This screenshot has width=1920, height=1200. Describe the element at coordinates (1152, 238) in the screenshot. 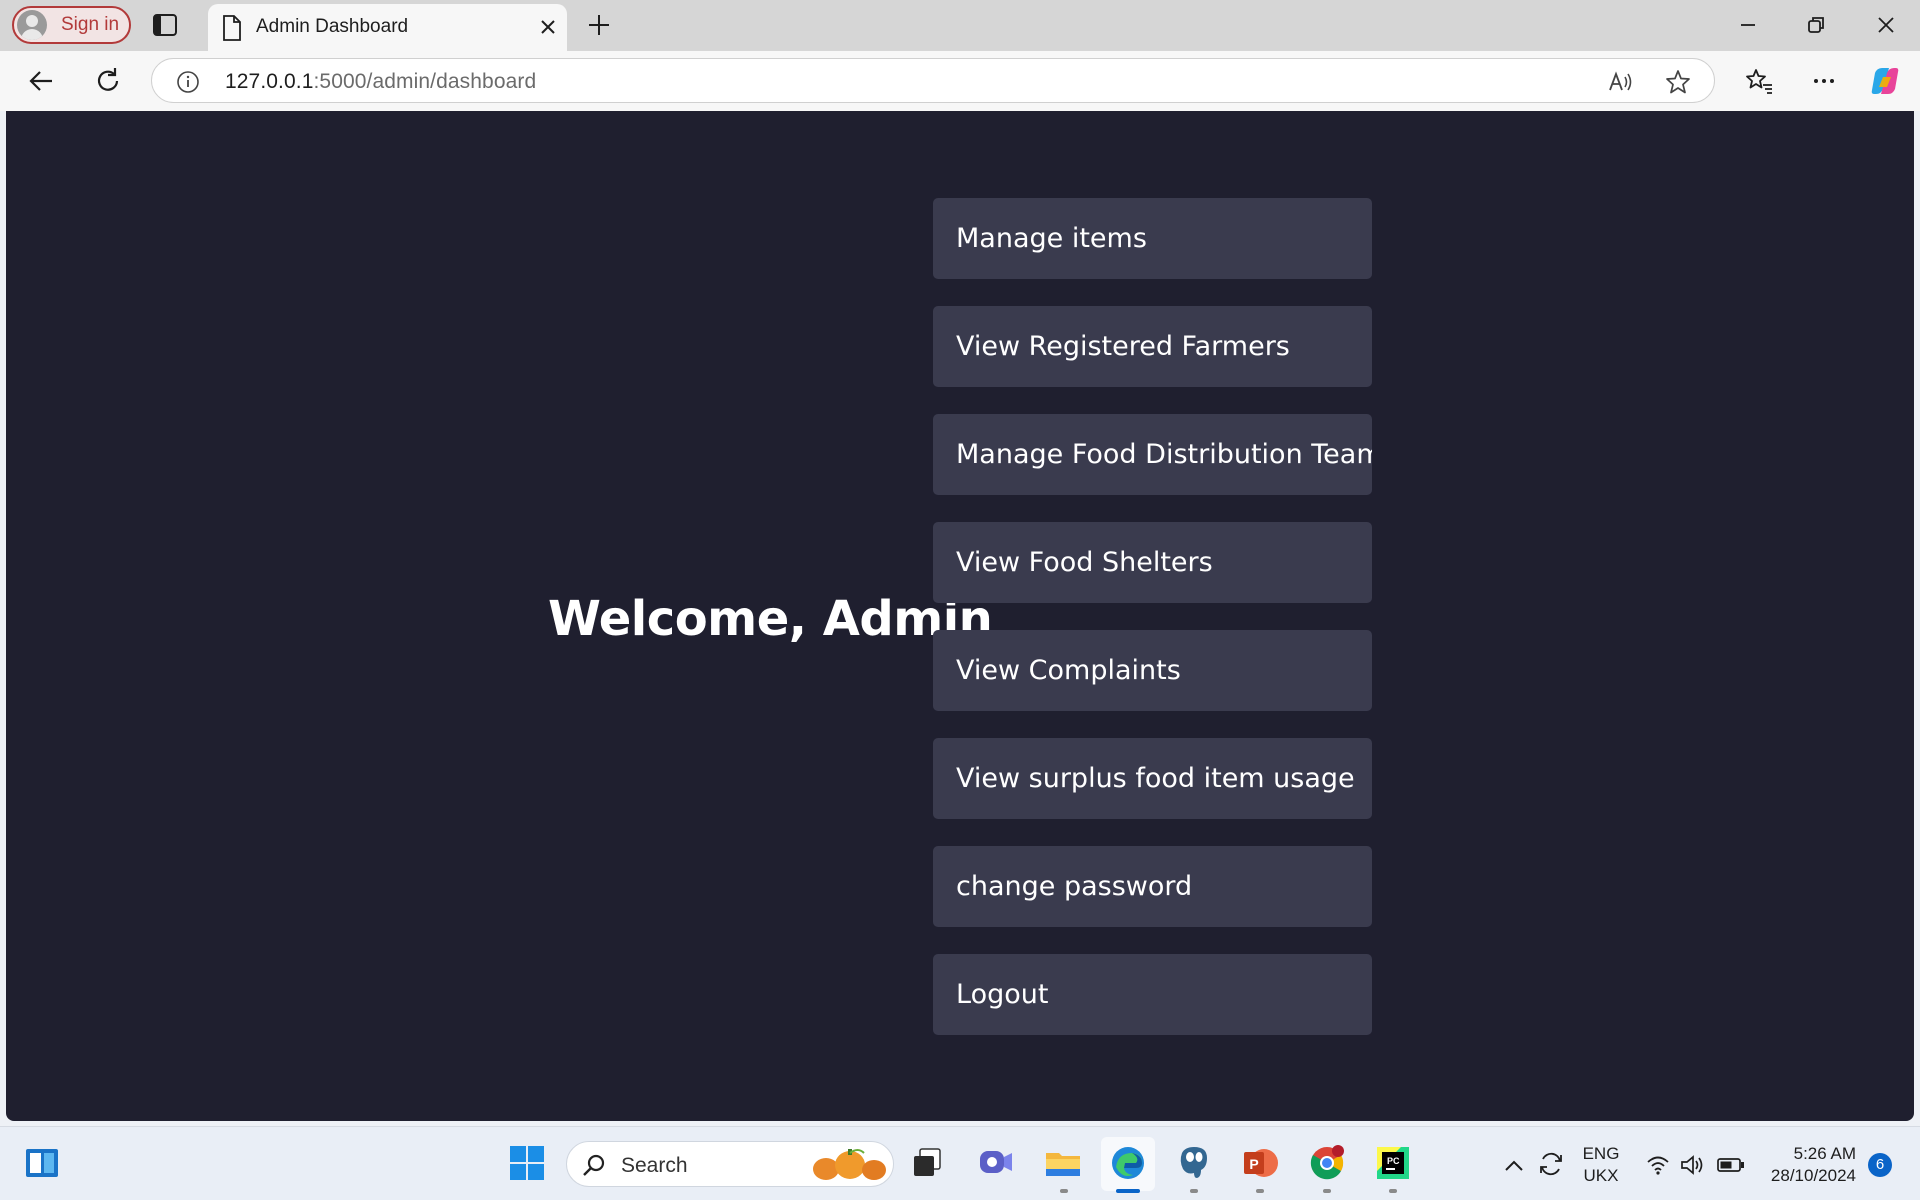

I see `manage-items-button: Manage items` at that location.